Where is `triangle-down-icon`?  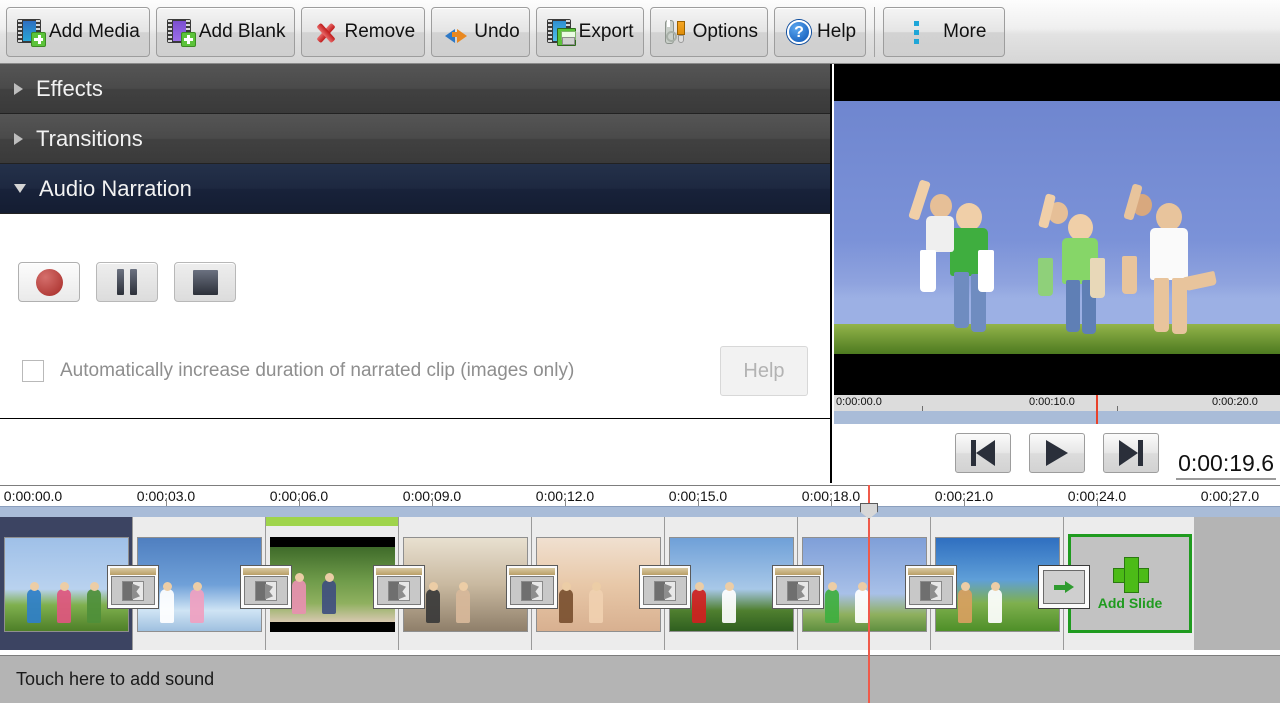
triangle-down-icon is located at coordinates (20, 188).